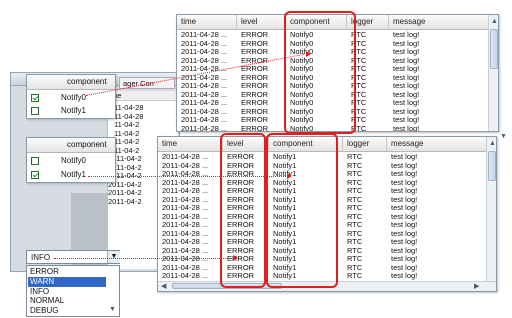  What do you see at coordinates (112, 309) in the screenshot?
I see `level-list-scroll-down-icon: ▼` at bounding box center [112, 309].